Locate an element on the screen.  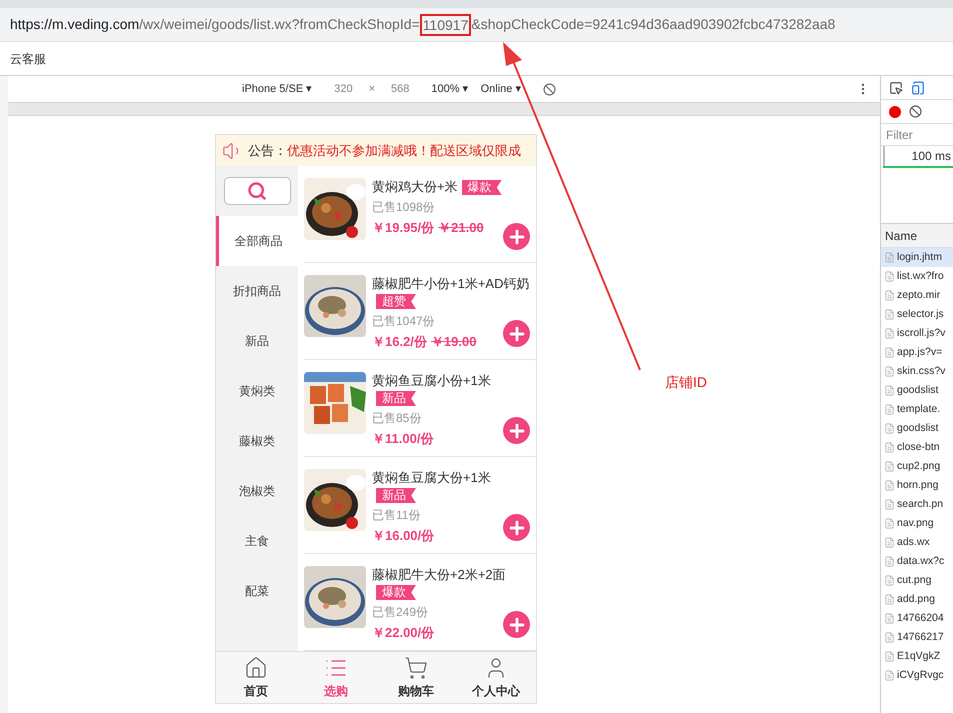
old-price: ￥21.00 is located at coordinates (461, 228).